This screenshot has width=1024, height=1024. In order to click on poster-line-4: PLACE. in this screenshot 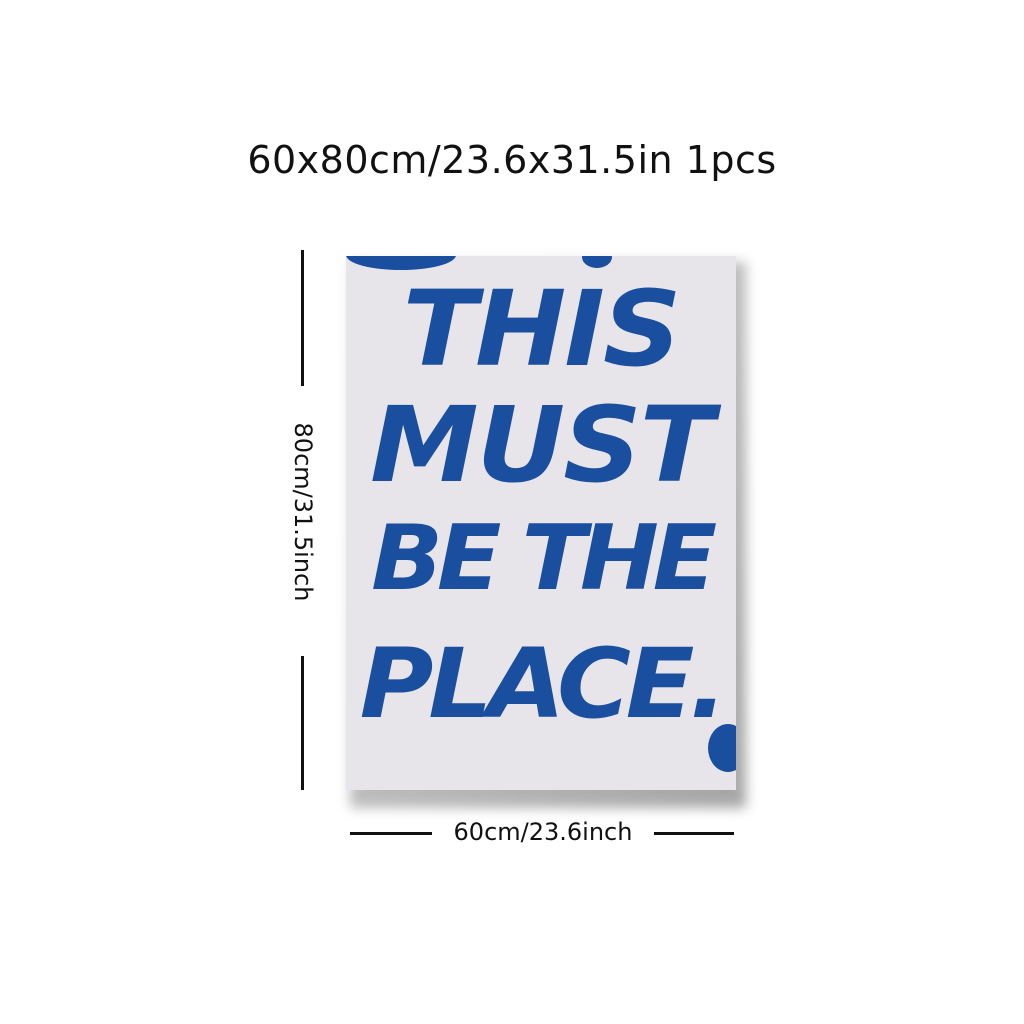, I will do `click(543, 684)`.